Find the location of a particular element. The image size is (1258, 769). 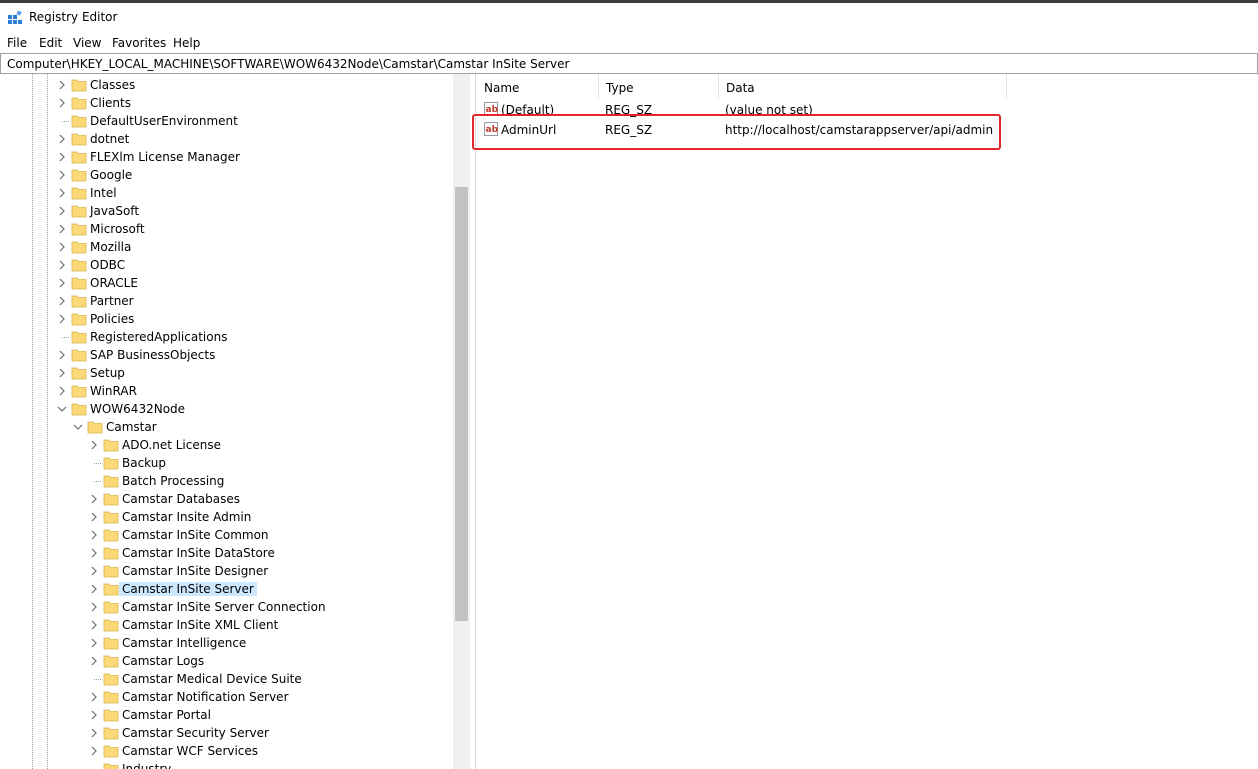

tree-item: Intel is located at coordinates (226, 193).